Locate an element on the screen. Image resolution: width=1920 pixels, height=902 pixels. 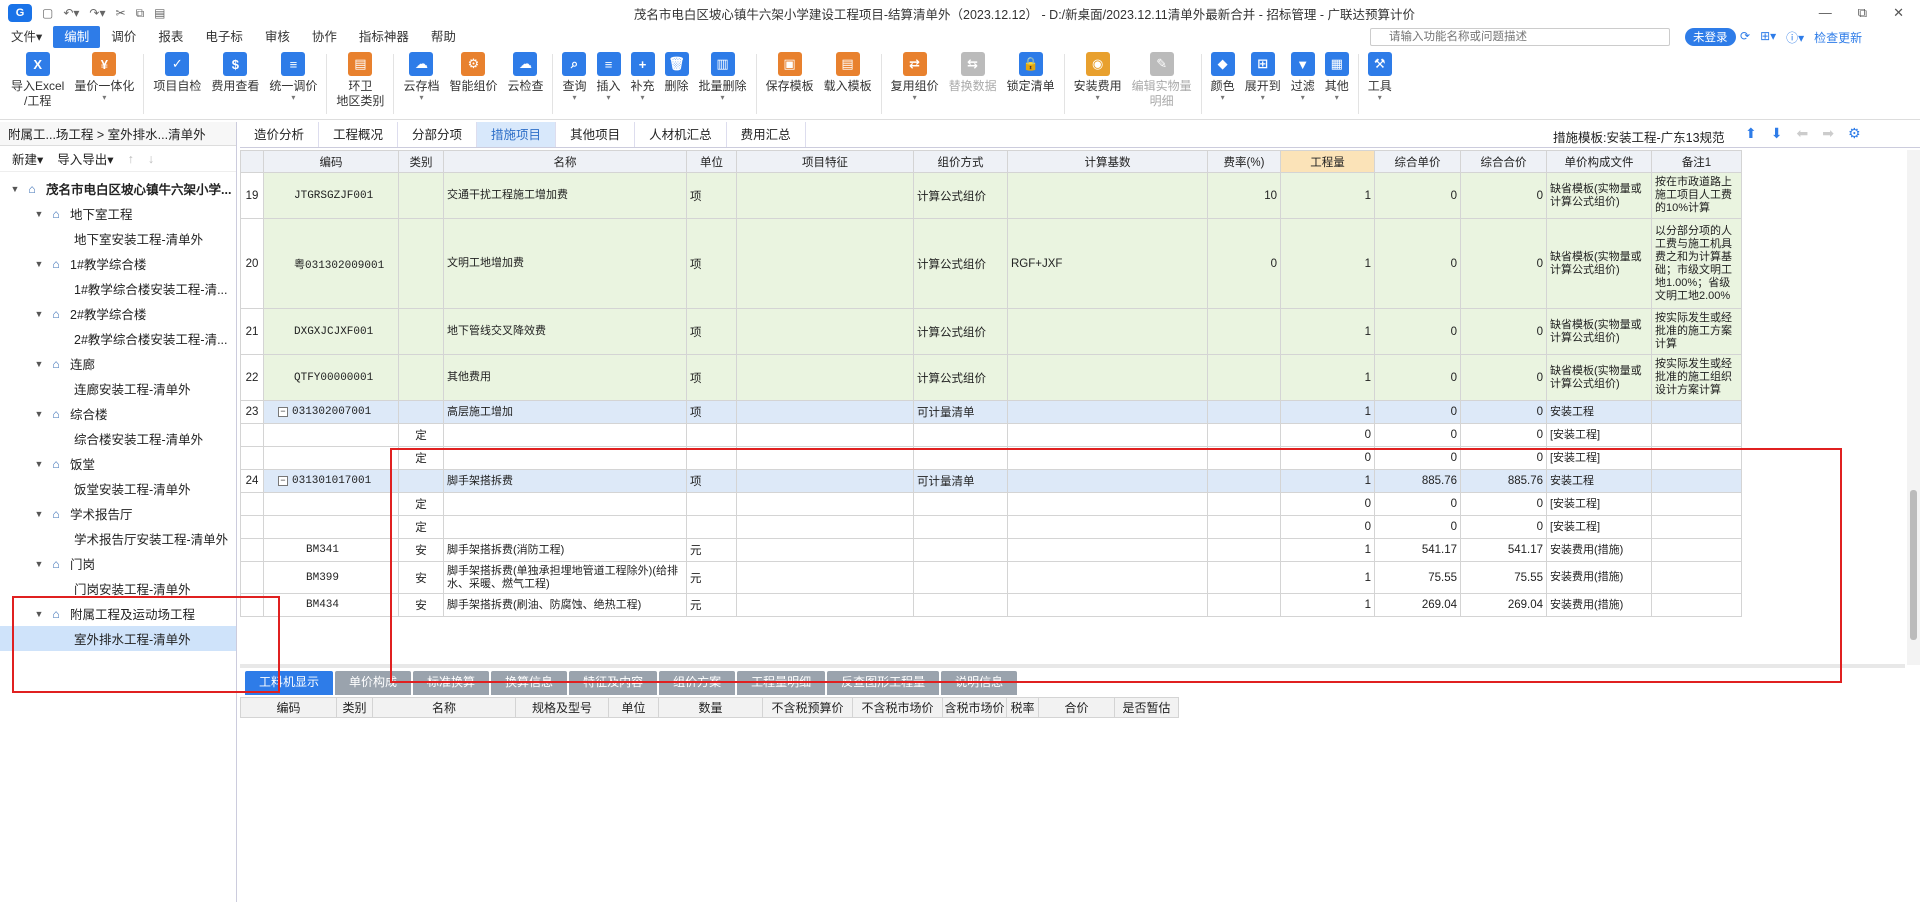
template-info: 措施模板:安装工程-广东13规范 is located at coordinates (1639, 136).